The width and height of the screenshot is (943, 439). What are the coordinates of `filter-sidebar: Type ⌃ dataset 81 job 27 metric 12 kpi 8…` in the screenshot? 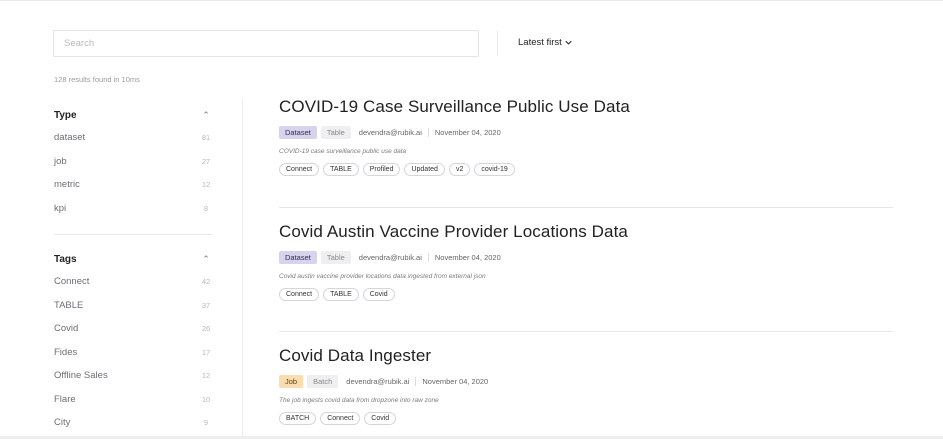 It's located at (133, 269).